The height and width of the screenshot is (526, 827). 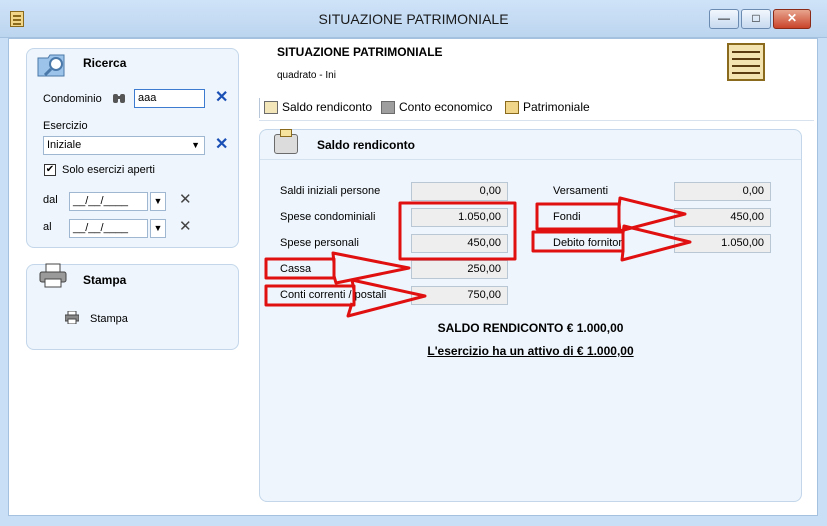 I want to click on esercizio-value: Iniziale, so click(x=64, y=145).